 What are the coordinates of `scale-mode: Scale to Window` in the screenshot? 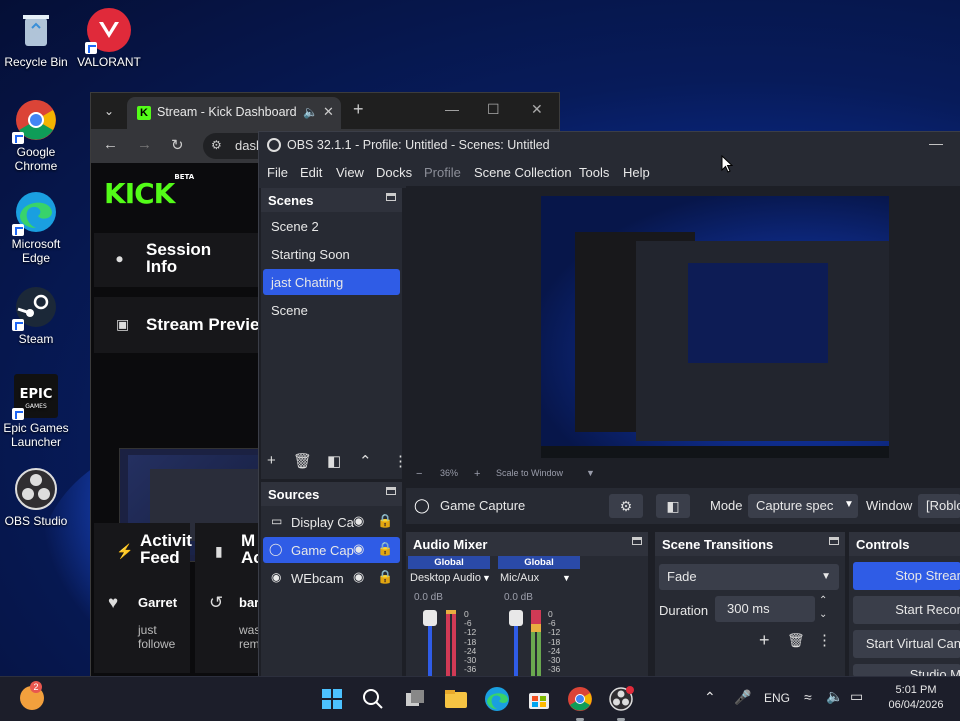 It's located at (529, 473).